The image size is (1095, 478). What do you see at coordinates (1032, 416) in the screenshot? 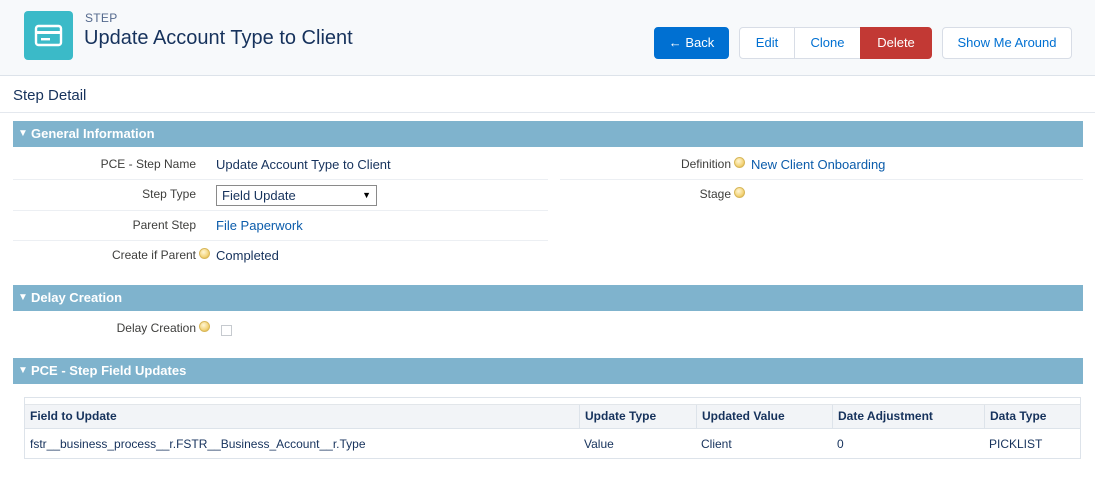
I see `column-header: Data Type` at bounding box center [1032, 416].